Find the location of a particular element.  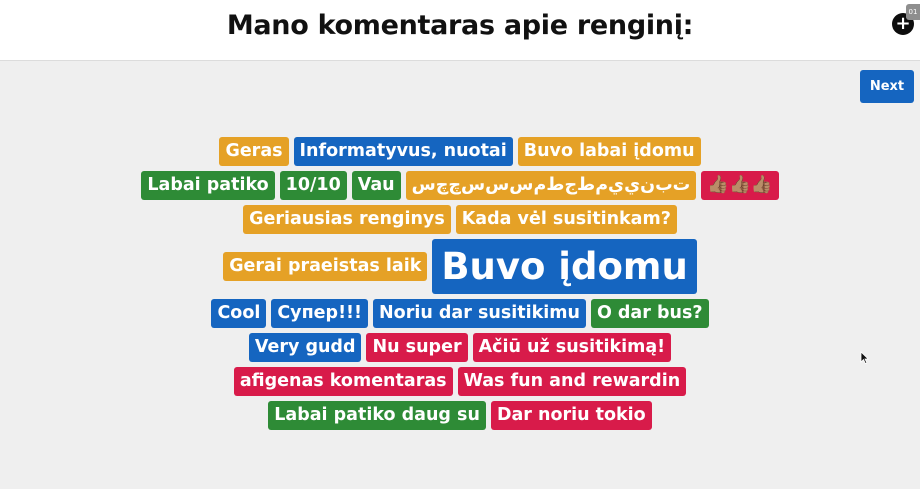

word-cloud-item: afigenas komentaras is located at coordinates (343, 381).